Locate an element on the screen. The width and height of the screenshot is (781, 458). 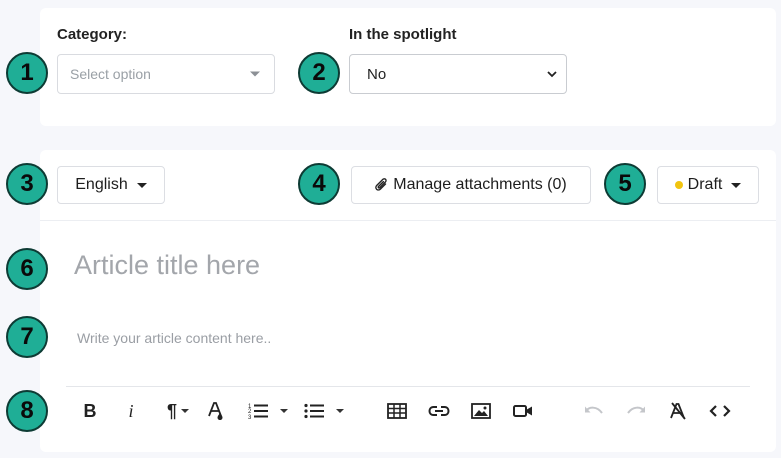
callout-marker-7: 7 is located at coordinates (27, 337).